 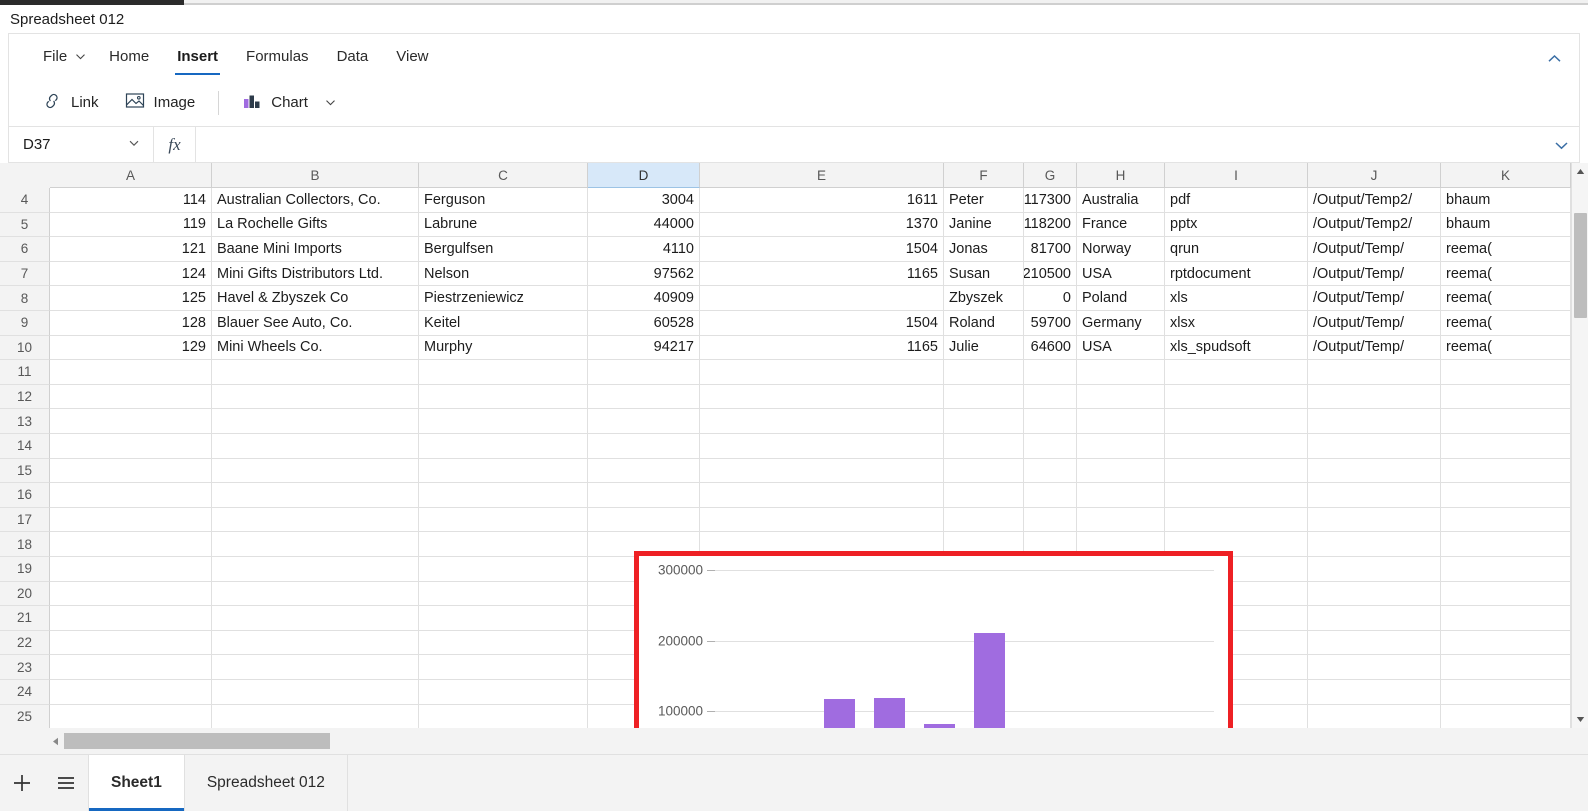 I want to click on grid-cell-B18, so click(x=315, y=544).